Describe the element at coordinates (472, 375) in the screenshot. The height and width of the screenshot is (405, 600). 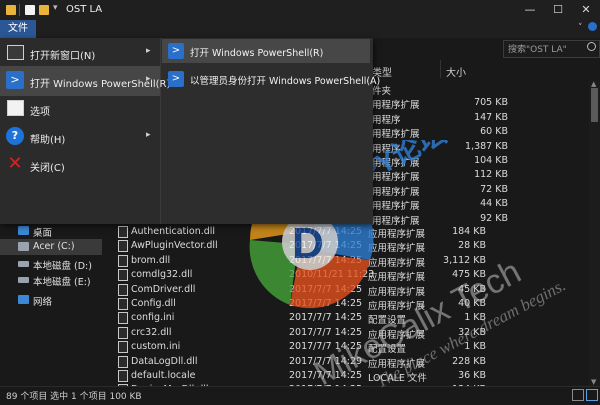
I see `file-size: 36 KB` at that location.